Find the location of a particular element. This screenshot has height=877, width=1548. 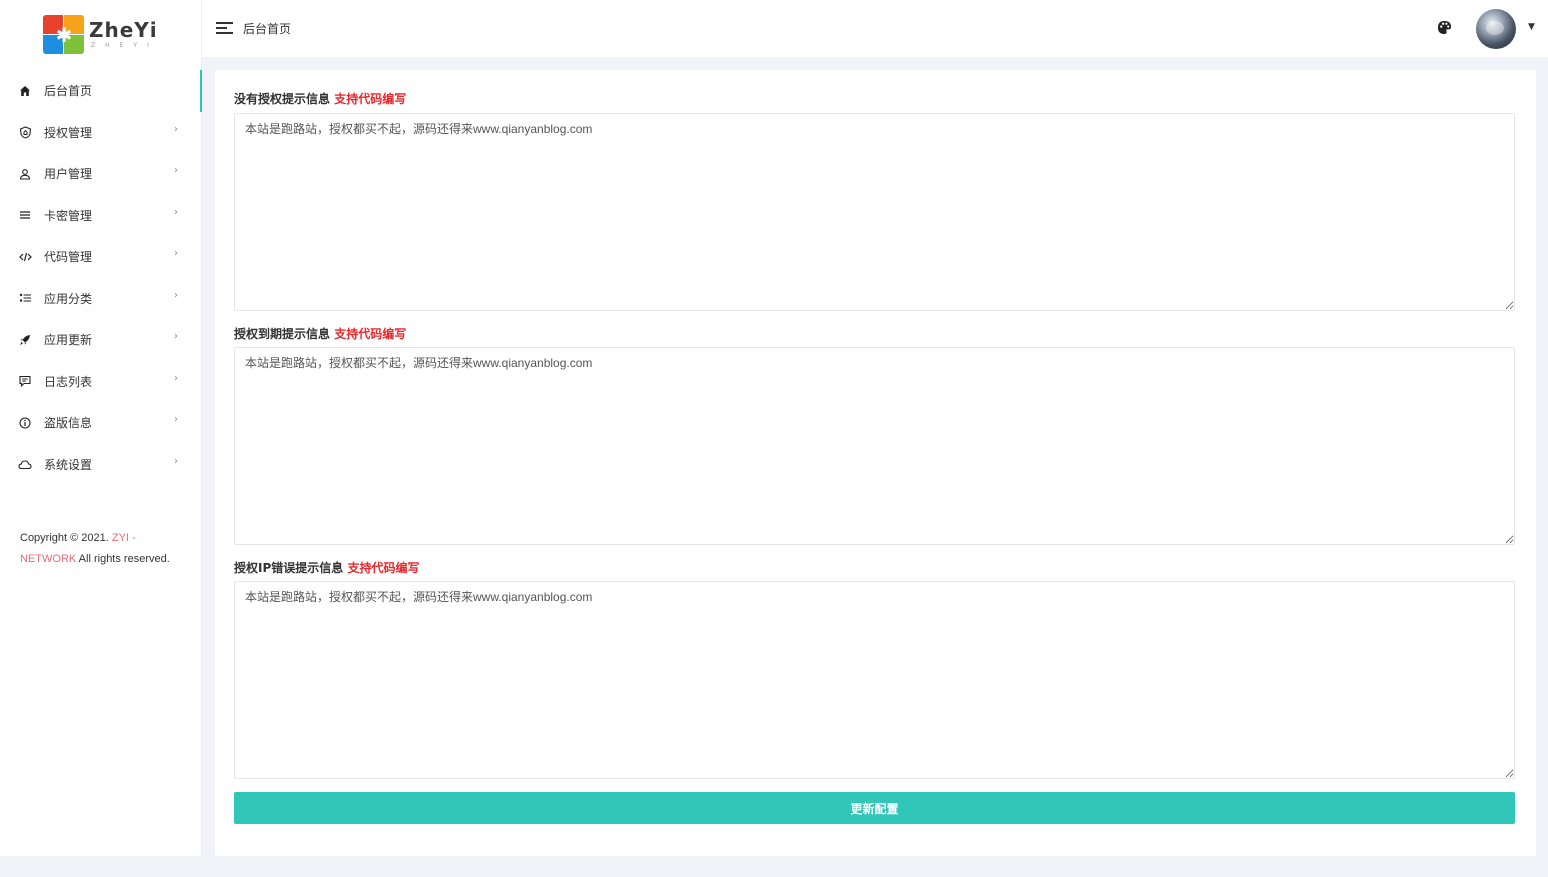

copyright-prefix: Copyright © 2021. is located at coordinates (66, 538).